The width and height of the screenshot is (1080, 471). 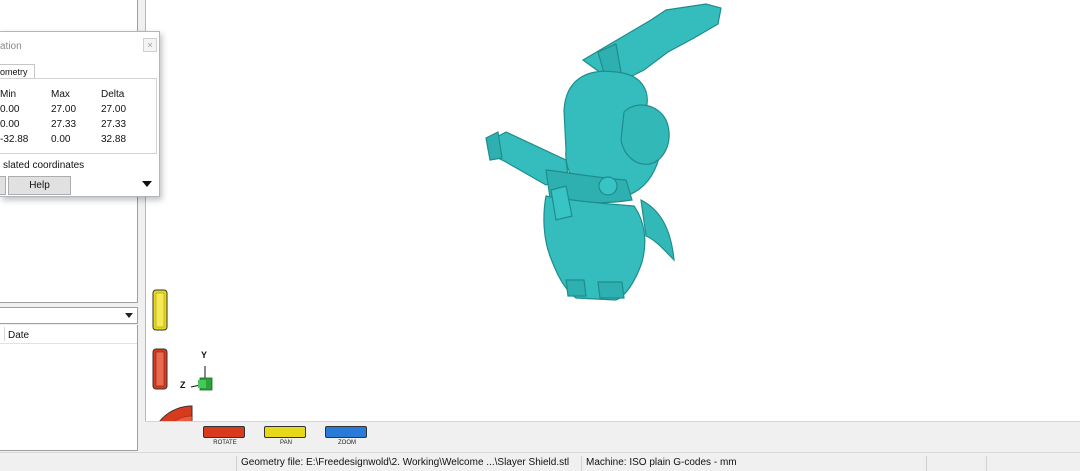 What do you see at coordinates (11, 46) in the screenshot?
I see `dialog-title: ation` at bounding box center [11, 46].